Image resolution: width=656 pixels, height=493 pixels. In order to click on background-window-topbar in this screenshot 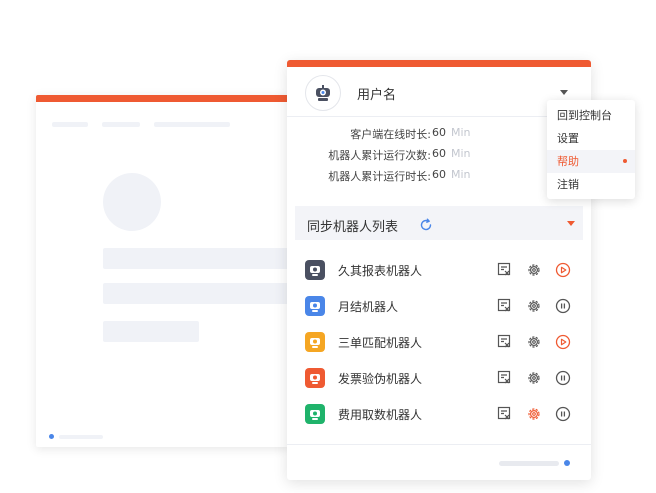, I will do `click(163, 98)`.